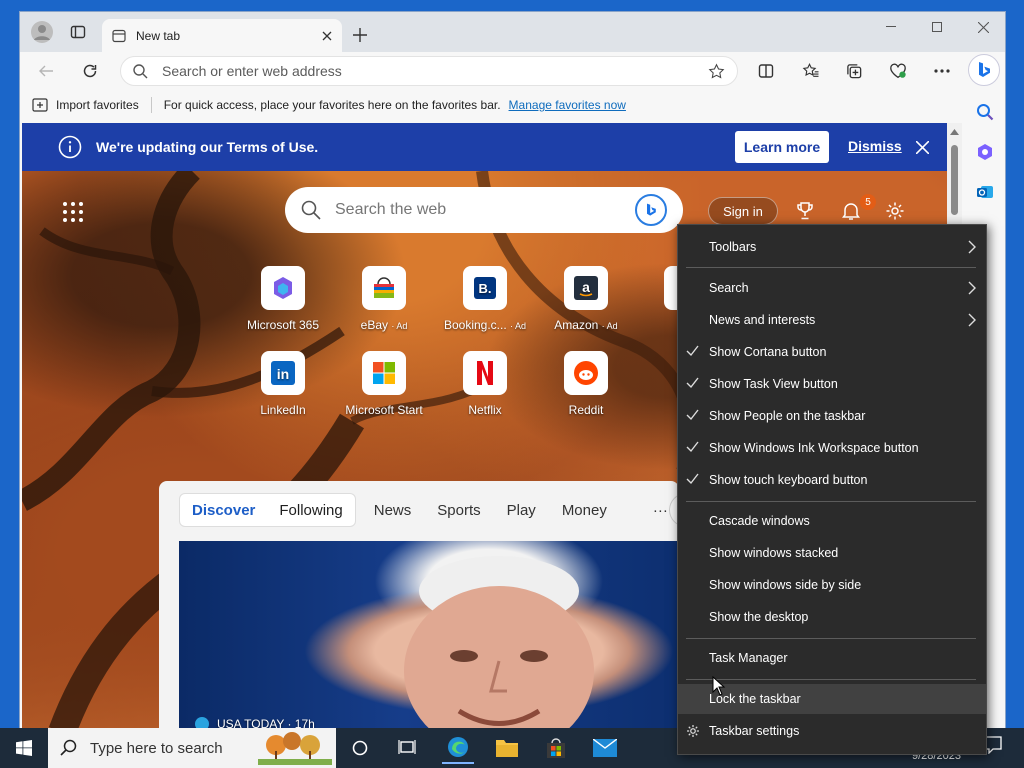 This screenshot has height=768, width=1024. I want to click on menu-item-taskbar-settings: Taskbar settings, so click(832, 731).